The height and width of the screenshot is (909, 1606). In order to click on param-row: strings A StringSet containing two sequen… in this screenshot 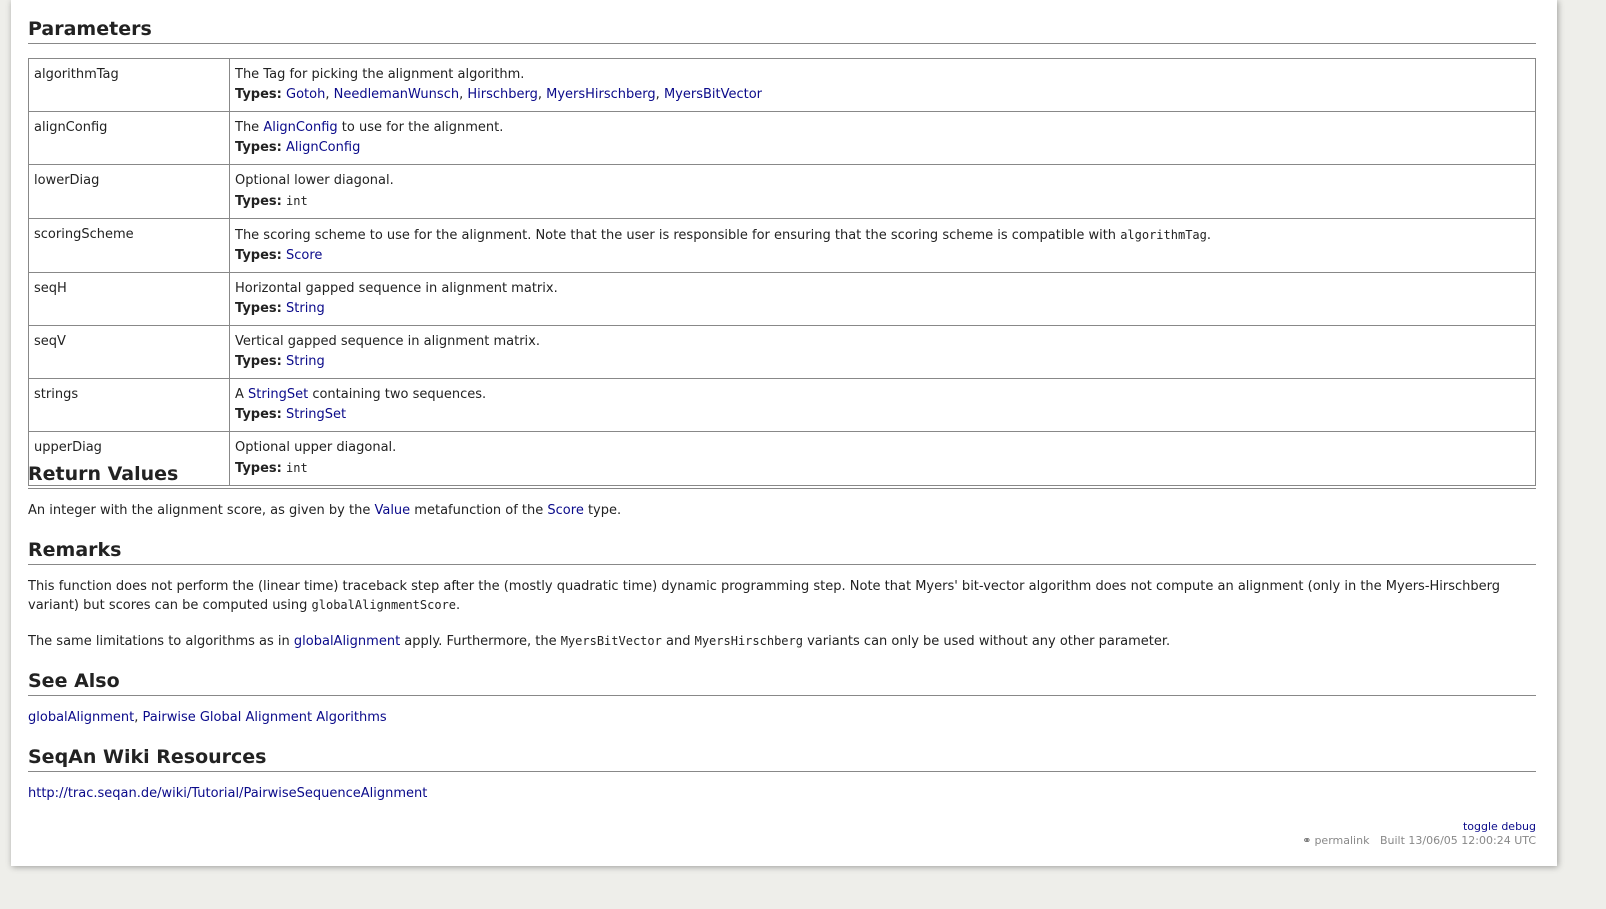, I will do `click(782, 405)`.